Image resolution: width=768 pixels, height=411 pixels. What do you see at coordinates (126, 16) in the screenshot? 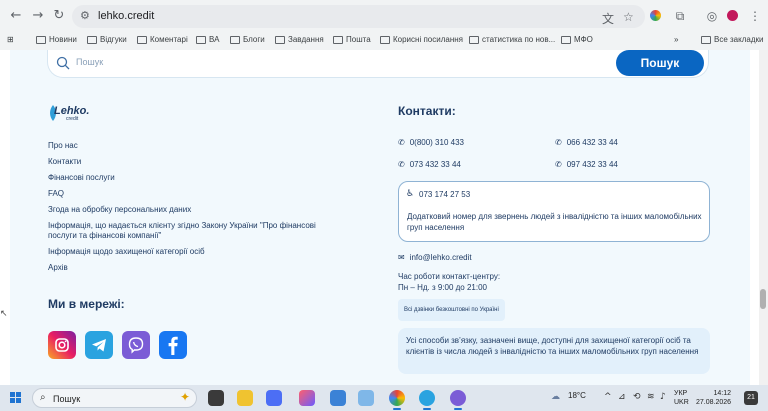
I see `url-text: lehko.credit` at bounding box center [126, 16].